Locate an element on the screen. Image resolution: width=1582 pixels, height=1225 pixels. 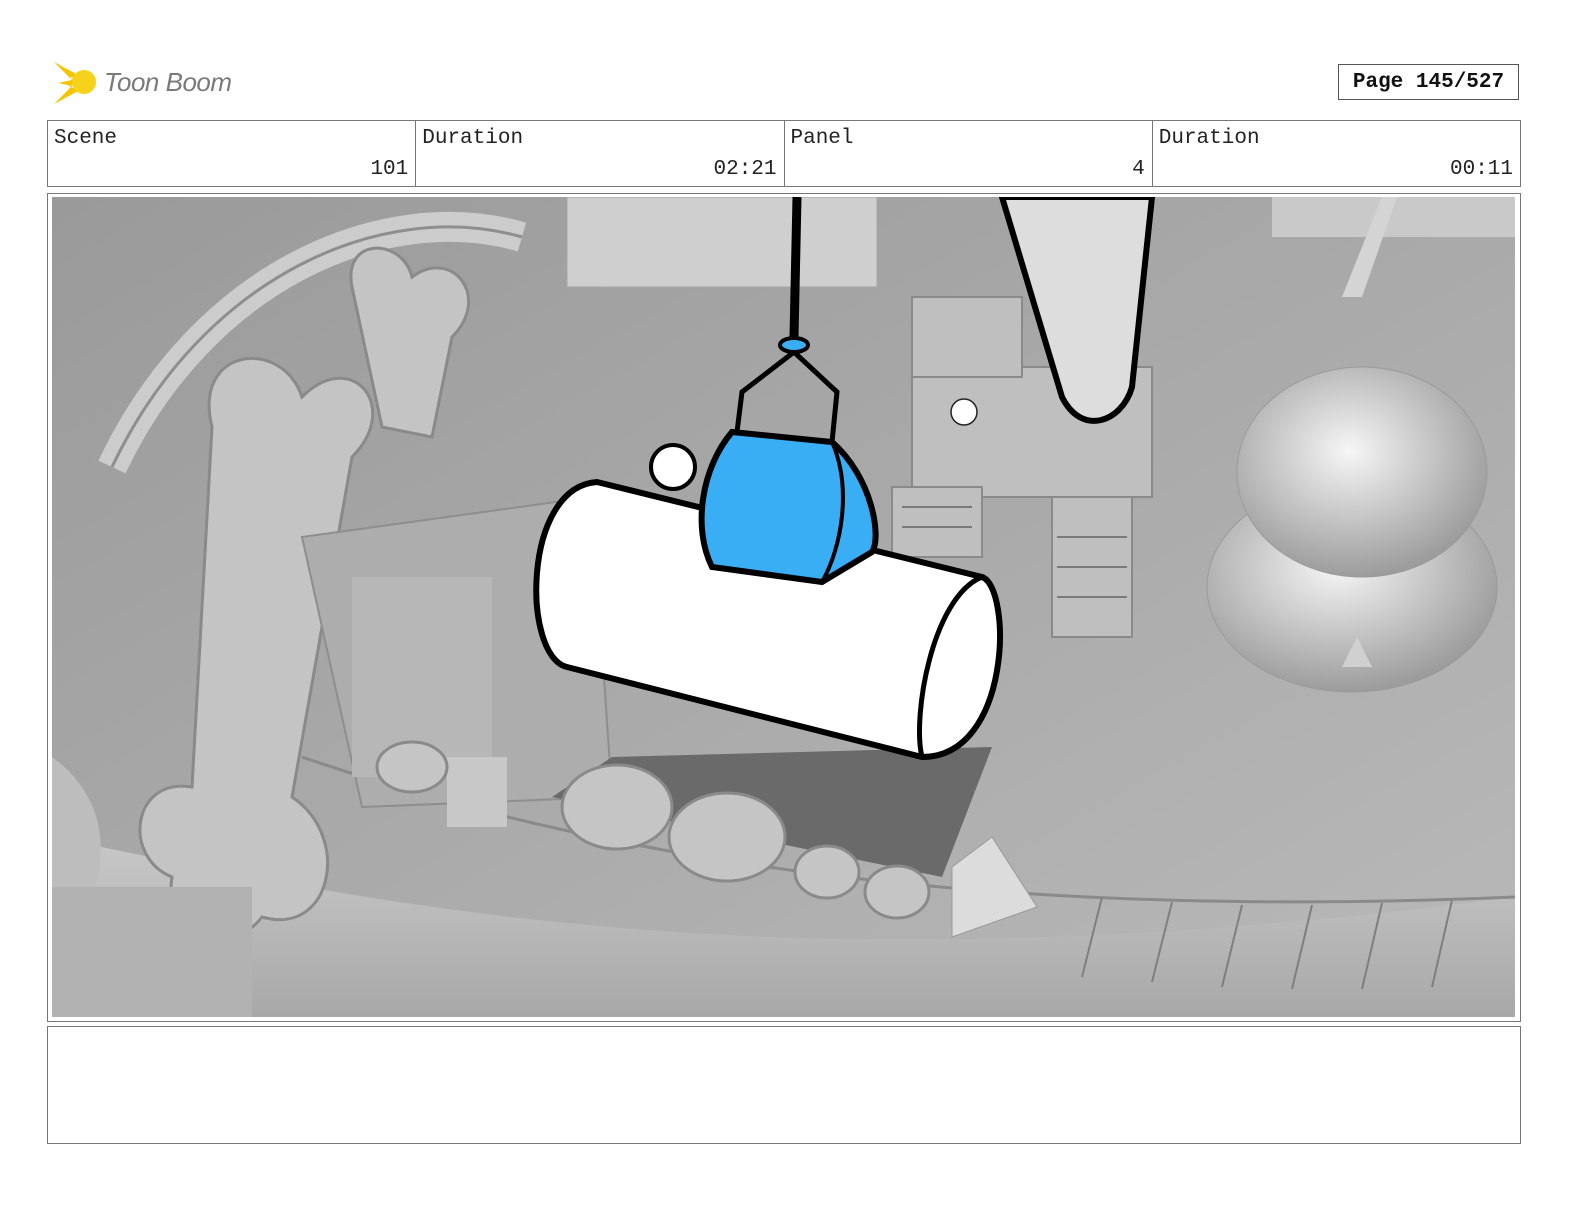
page-counter: Page 145/527 is located at coordinates (1428, 82).